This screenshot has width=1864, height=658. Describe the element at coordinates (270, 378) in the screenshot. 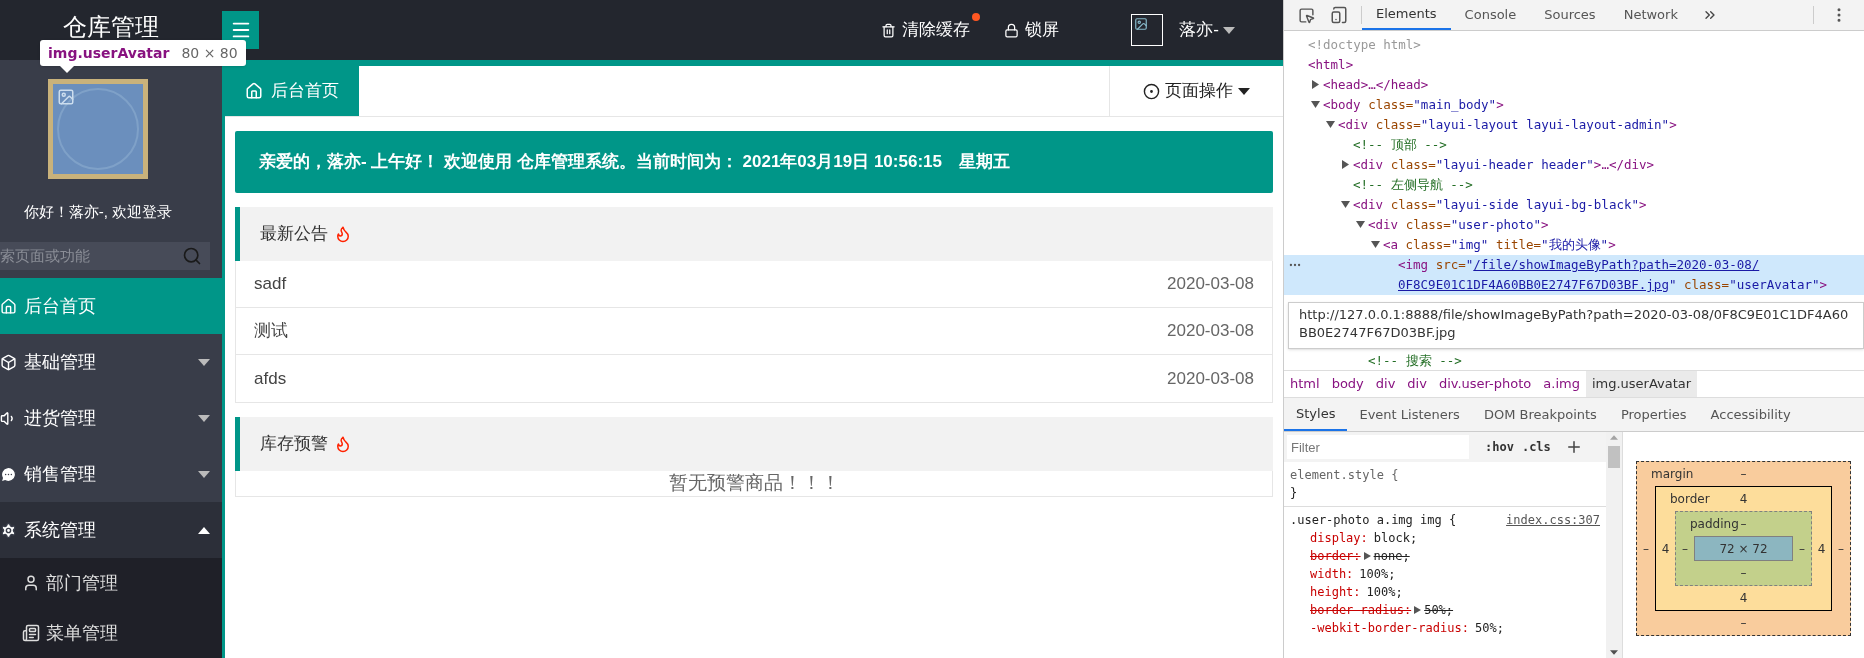

I see `notice-title: afds` at that location.